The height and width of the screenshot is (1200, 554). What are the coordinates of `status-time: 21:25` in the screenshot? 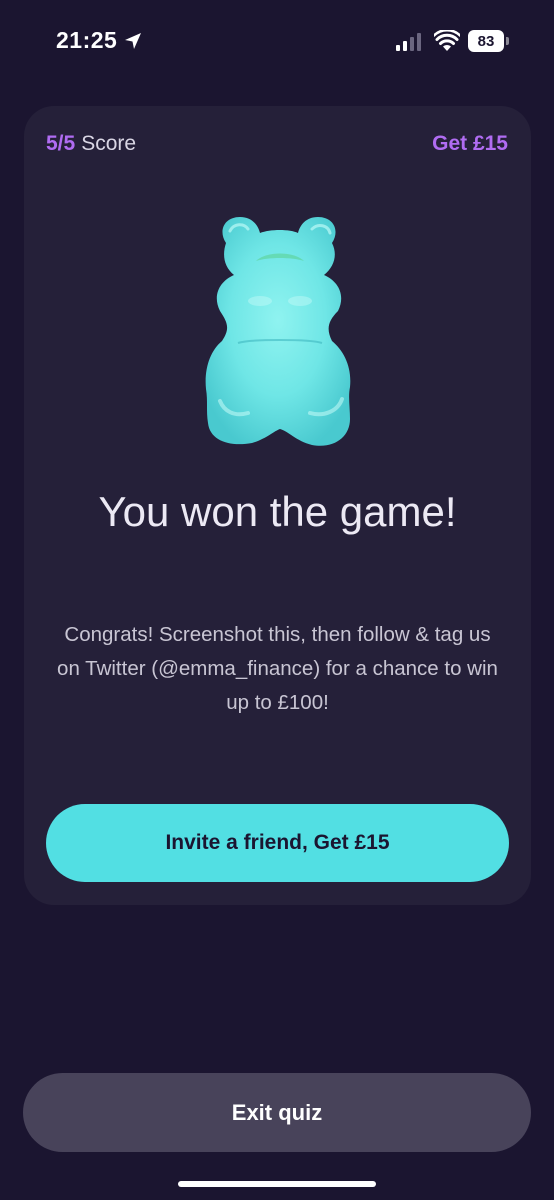 It's located at (87, 40).